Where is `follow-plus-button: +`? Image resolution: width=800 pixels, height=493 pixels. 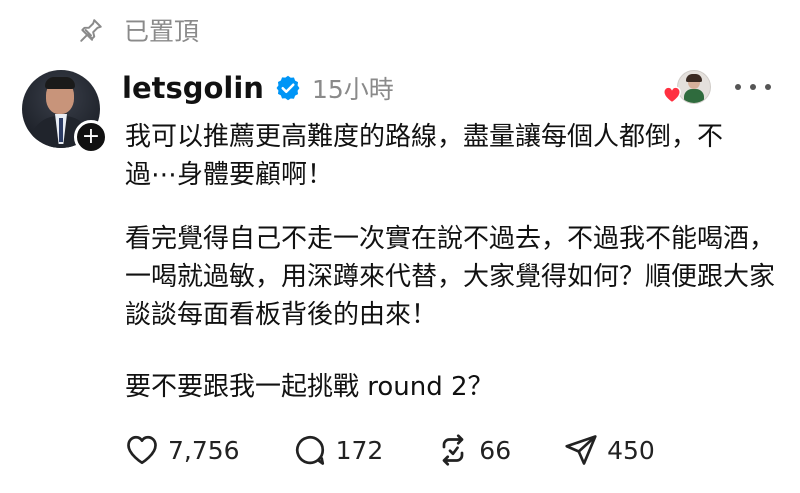 follow-plus-button: + is located at coordinates (91, 137).